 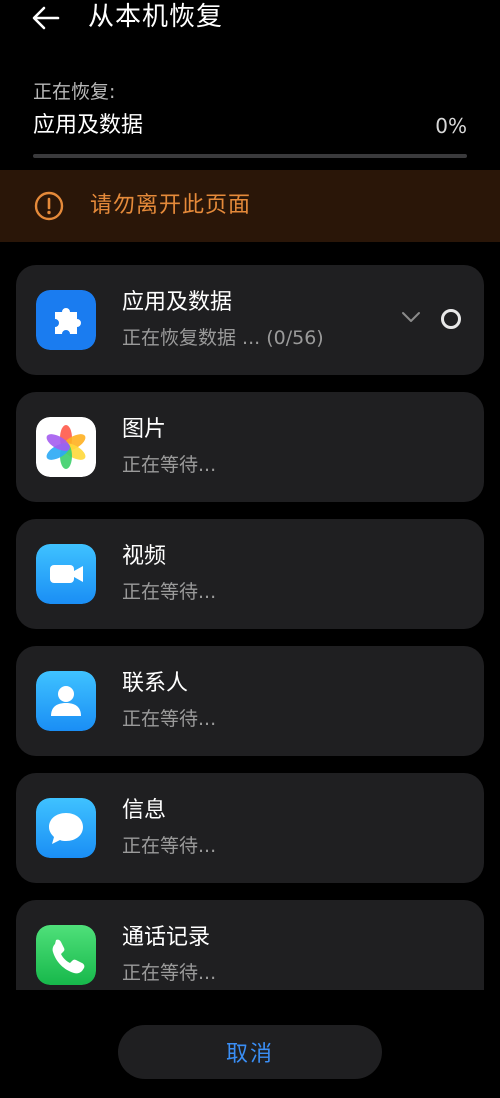 What do you see at coordinates (88, 125) in the screenshot?
I see `progress-current-item: 应用及数据` at bounding box center [88, 125].